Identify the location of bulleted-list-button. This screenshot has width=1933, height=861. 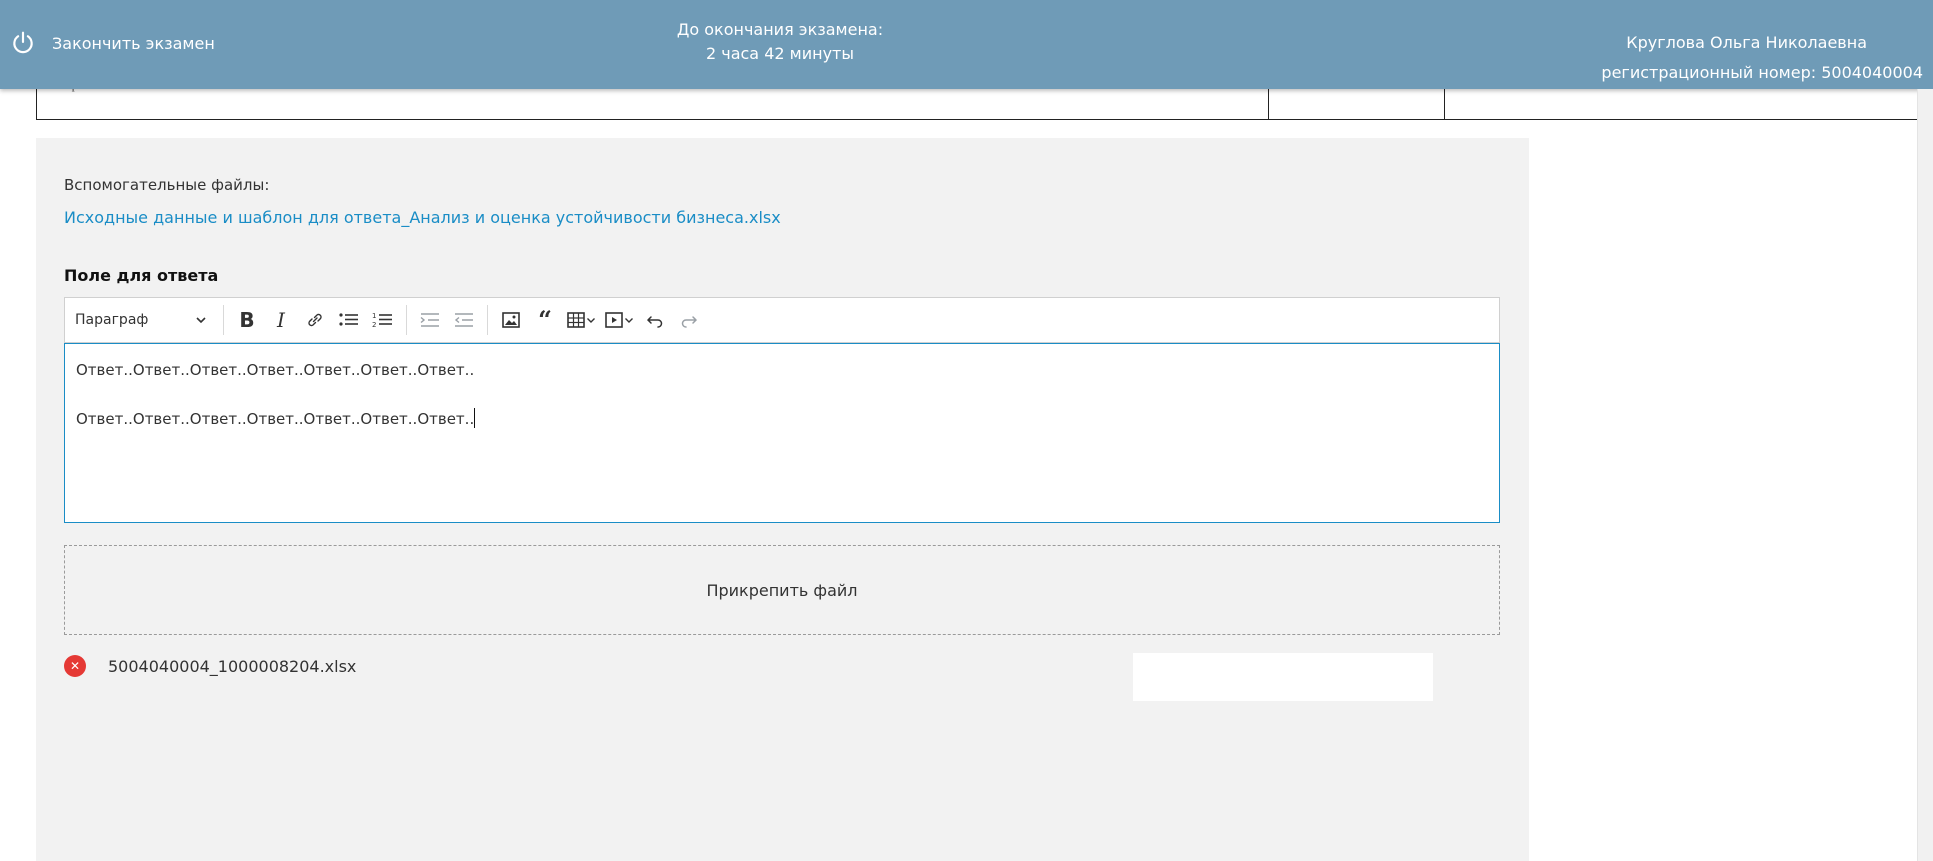
(349, 320).